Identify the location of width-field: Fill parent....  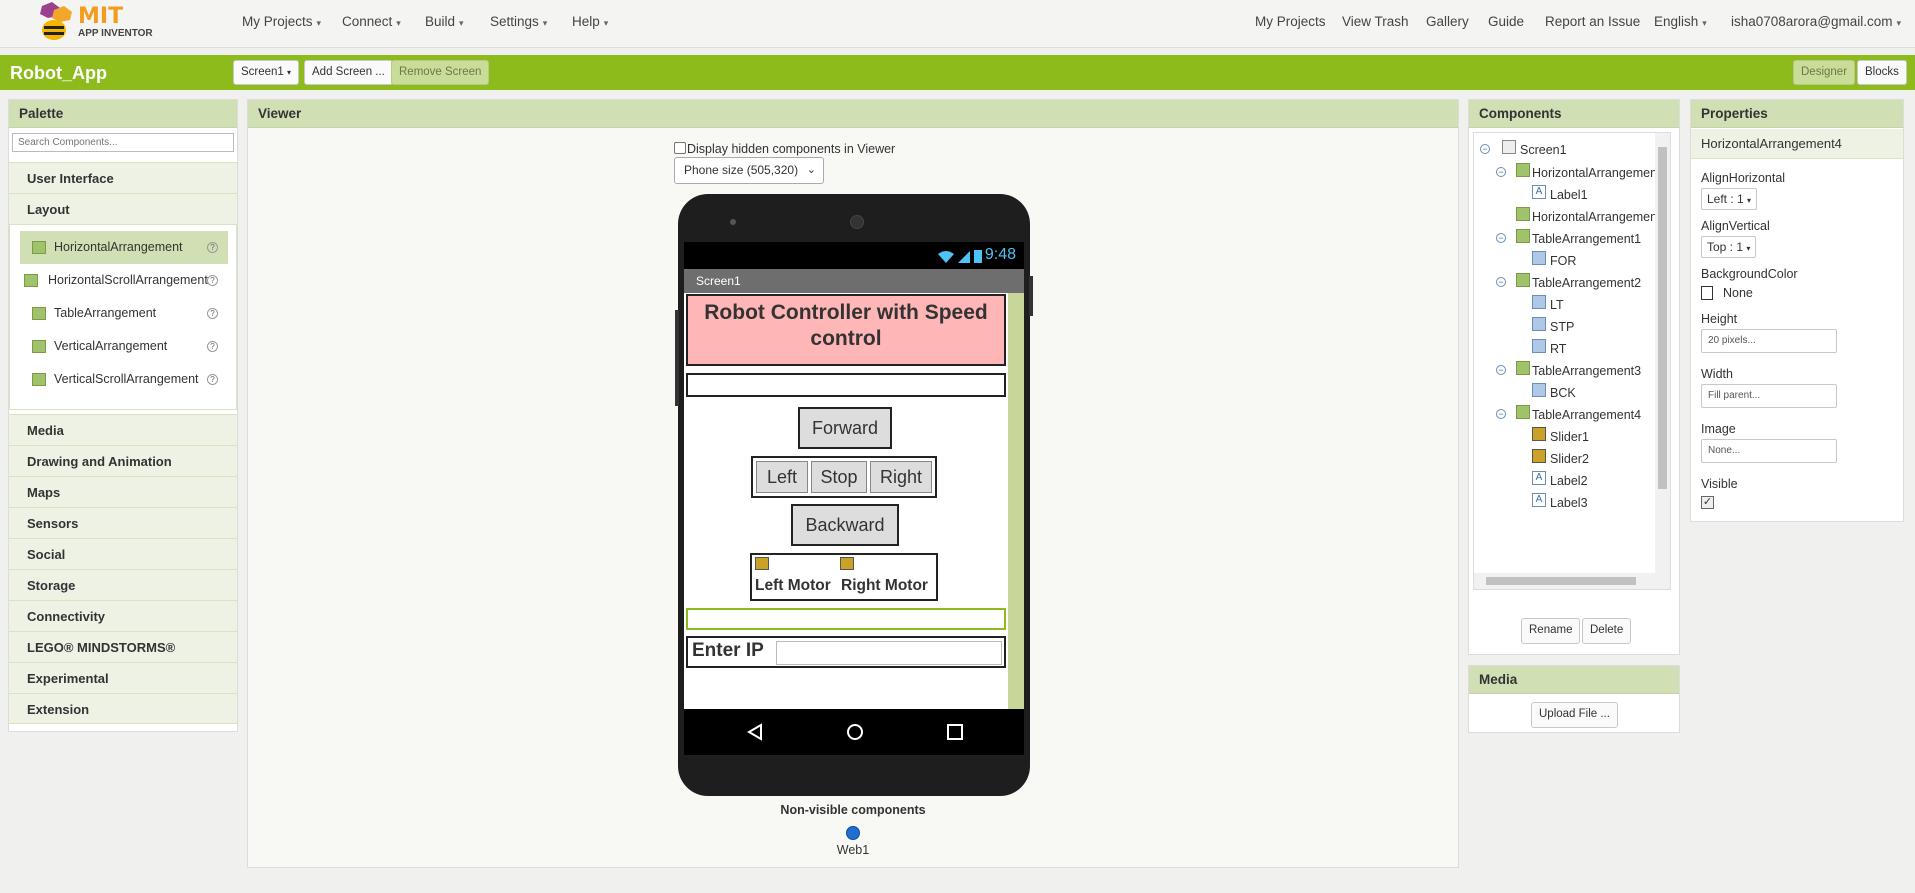
(1769, 396).